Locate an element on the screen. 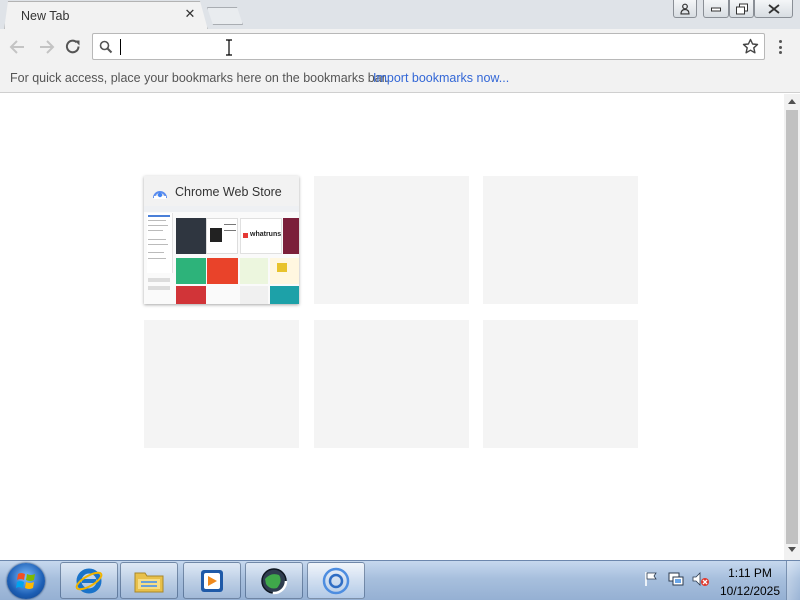 The height and width of the screenshot is (600, 800). back-button is located at coordinates (18, 47).